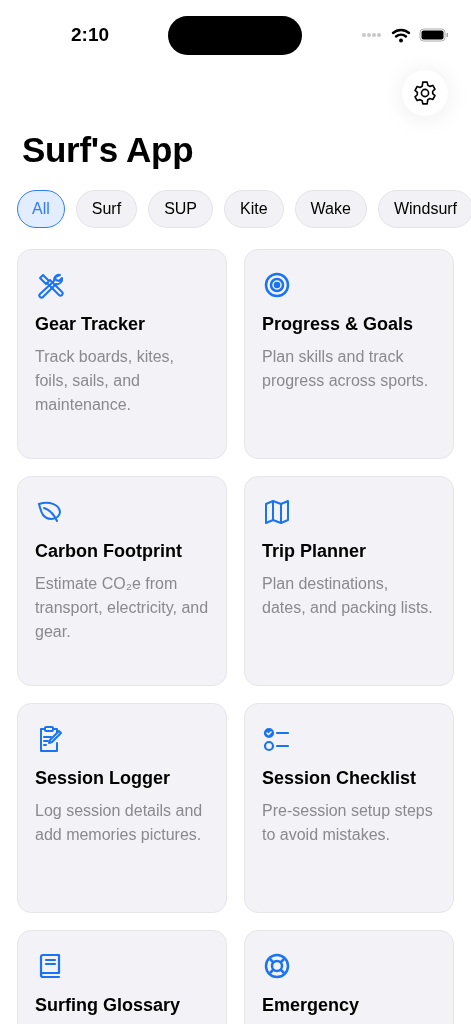  Describe the element at coordinates (277, 966) in the screenshot. I see `lifebuoy-icon` at that location.